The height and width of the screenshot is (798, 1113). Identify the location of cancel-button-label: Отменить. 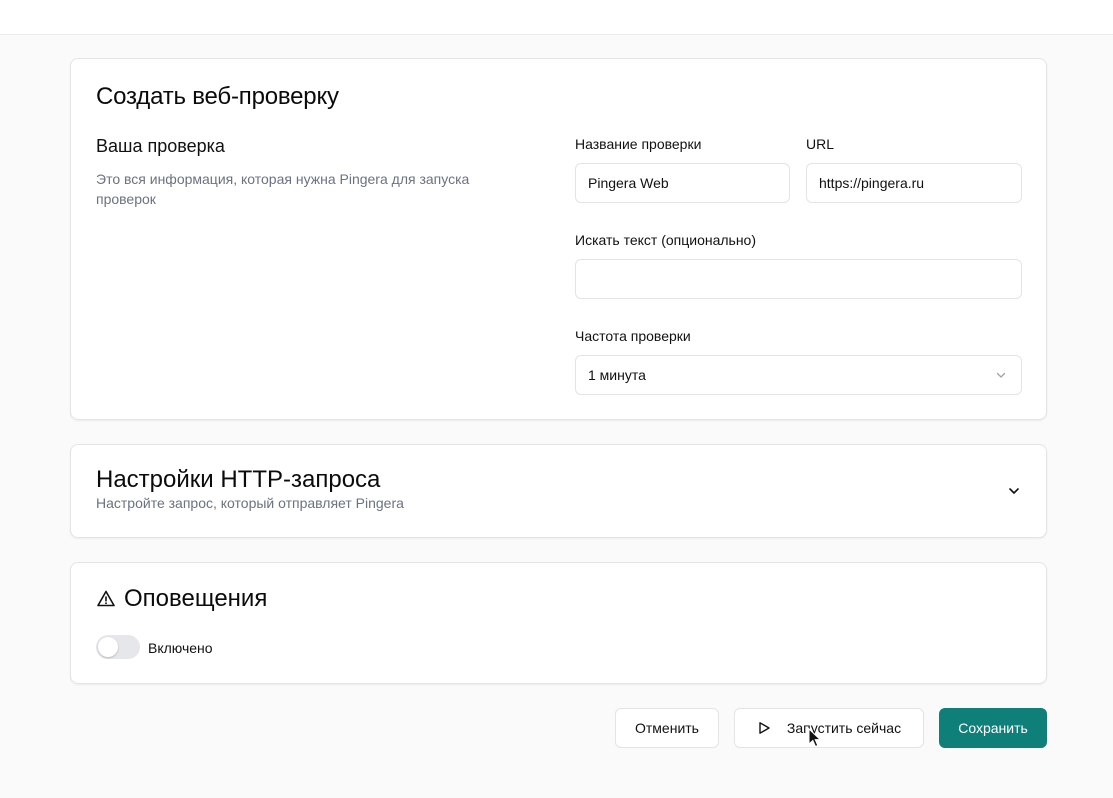
(667, 728).